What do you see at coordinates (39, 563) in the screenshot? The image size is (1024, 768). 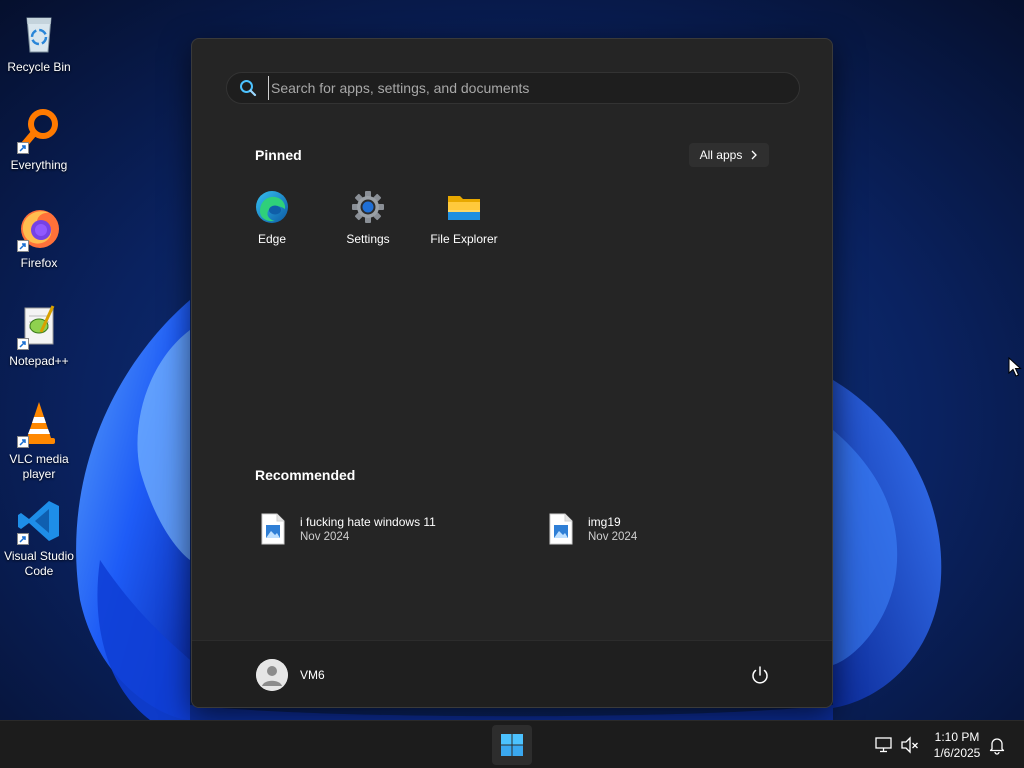 I see `desktop-icon-label: Visual Studio Code` at bounding box center [39, 563].